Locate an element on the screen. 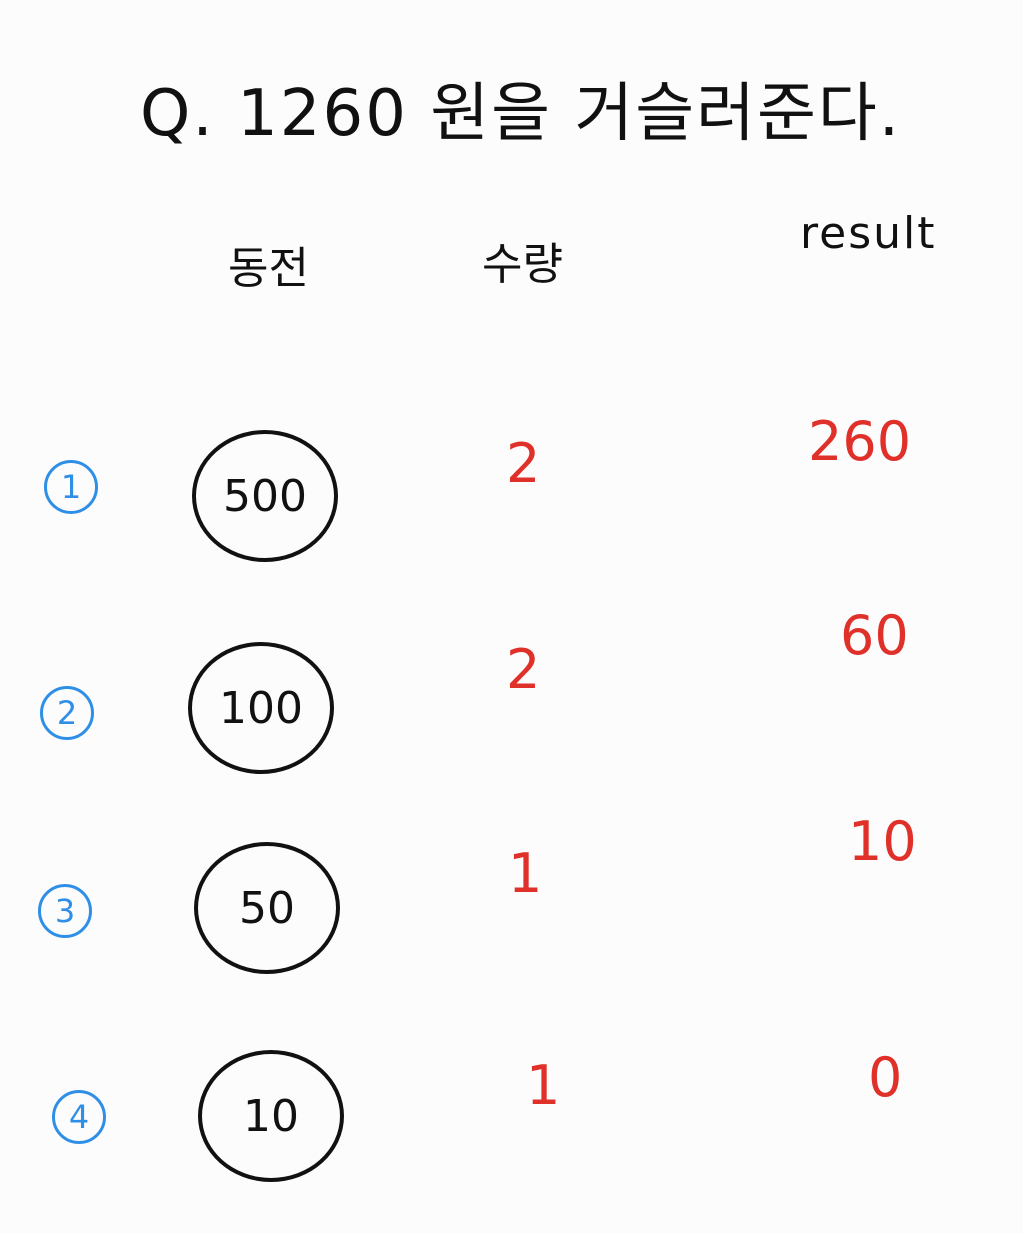 This screenshot has width=1023, height=1233. result-4: 0 is located at coordinates (885, 1077).